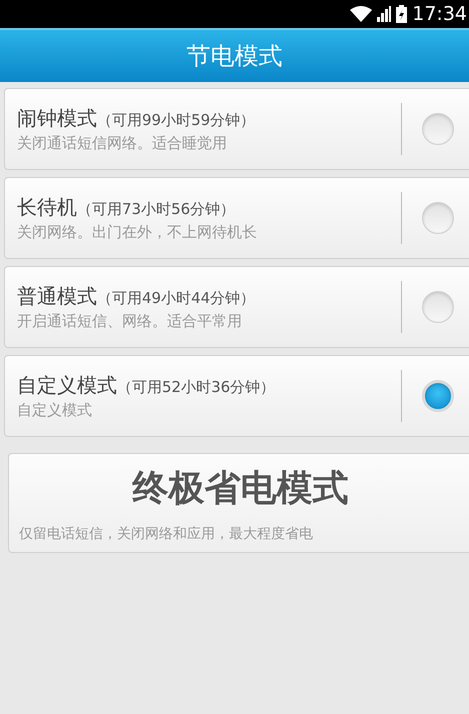 Image resolution: width=469 pixels, height=714 pixels. I want to click on mode-name: 自定义模式, so click(67, 385).